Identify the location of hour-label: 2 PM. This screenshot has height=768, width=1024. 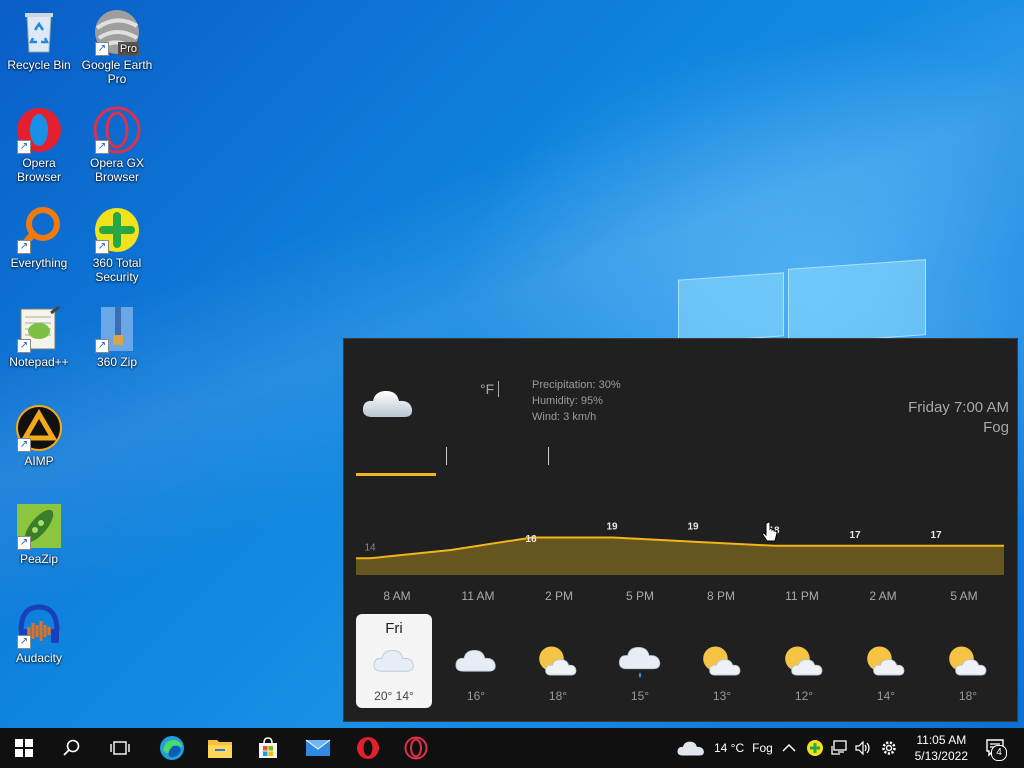
(558, 596).